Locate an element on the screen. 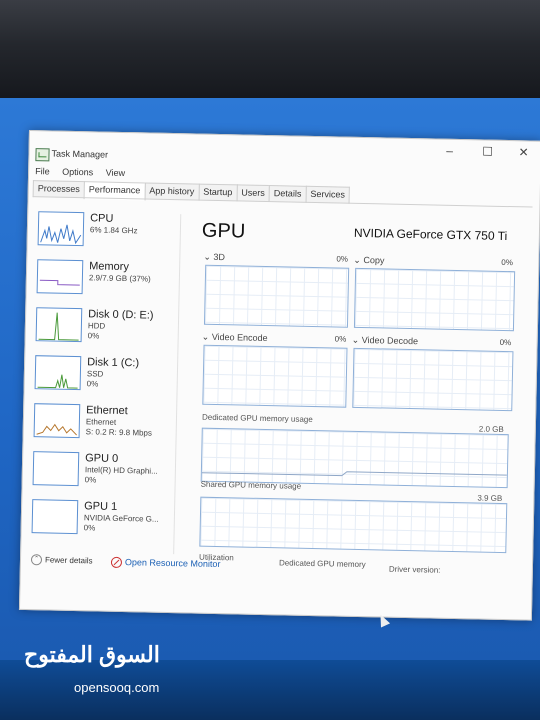 This screenshot has width=540, height=720. ethernet-thumbnail is located at coordinates (57, 421).